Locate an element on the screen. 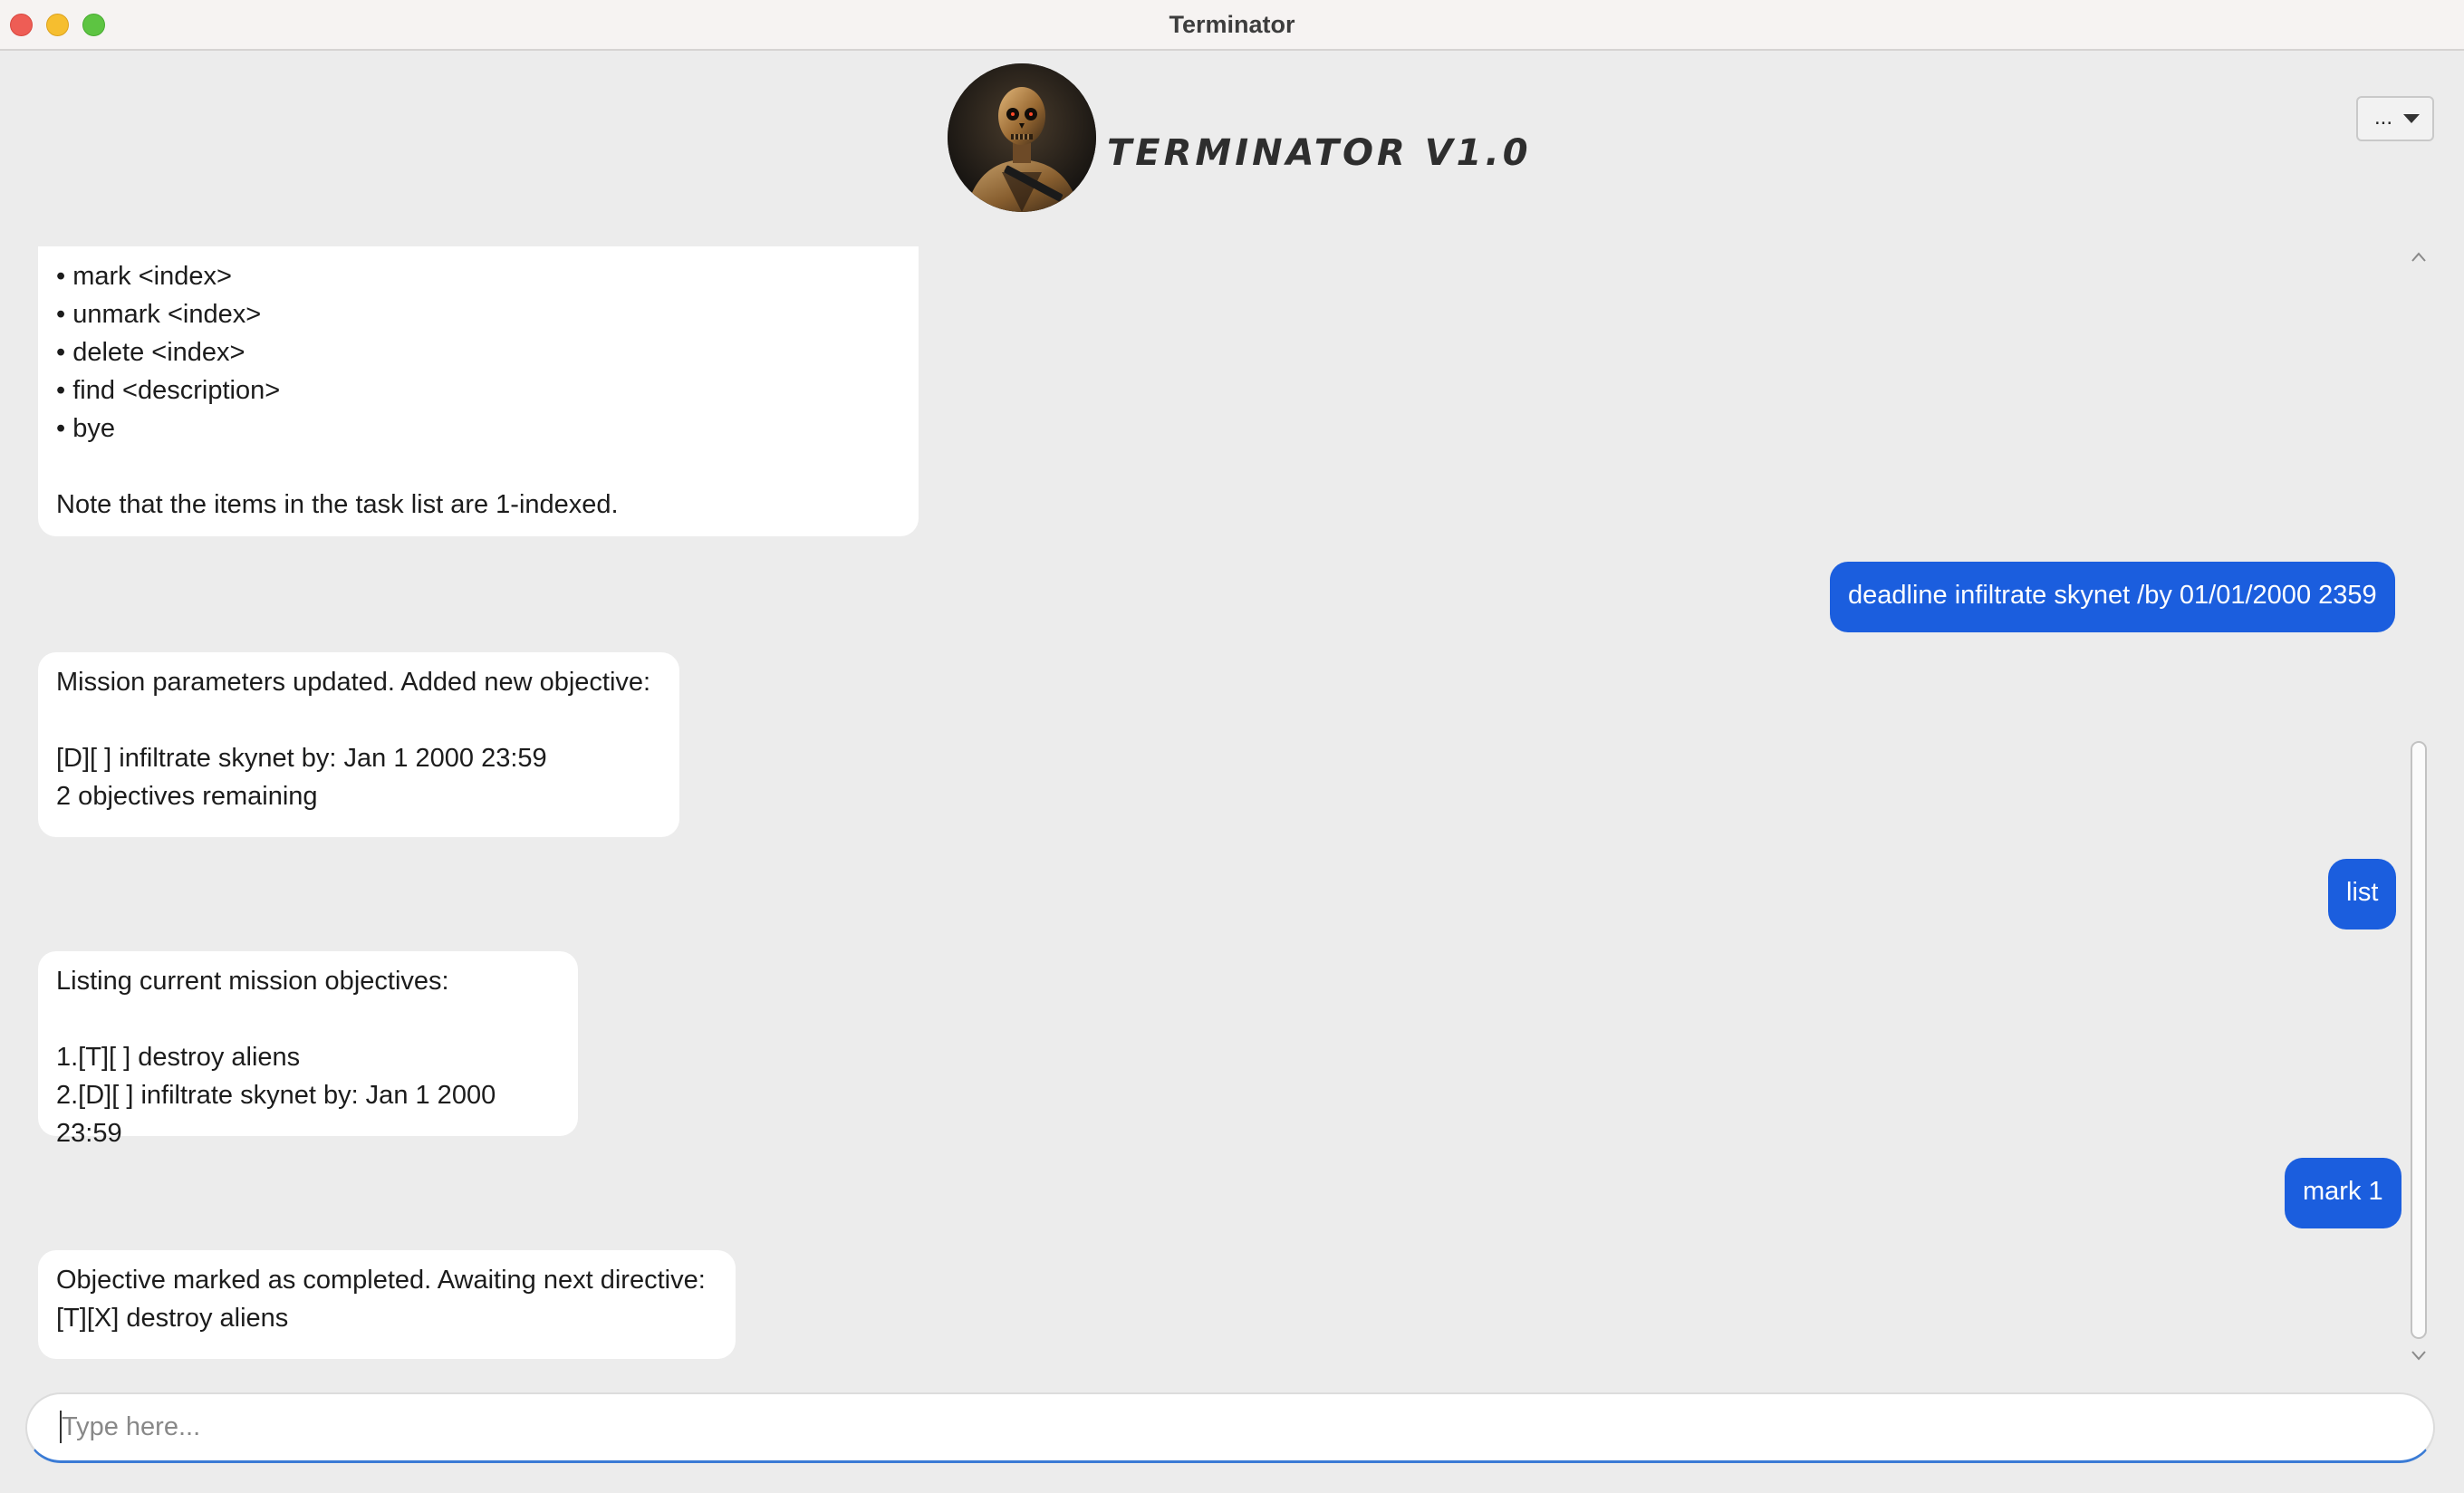 The image size is (2464, 1493). text-cursor is located at coordinates (61, 1427).